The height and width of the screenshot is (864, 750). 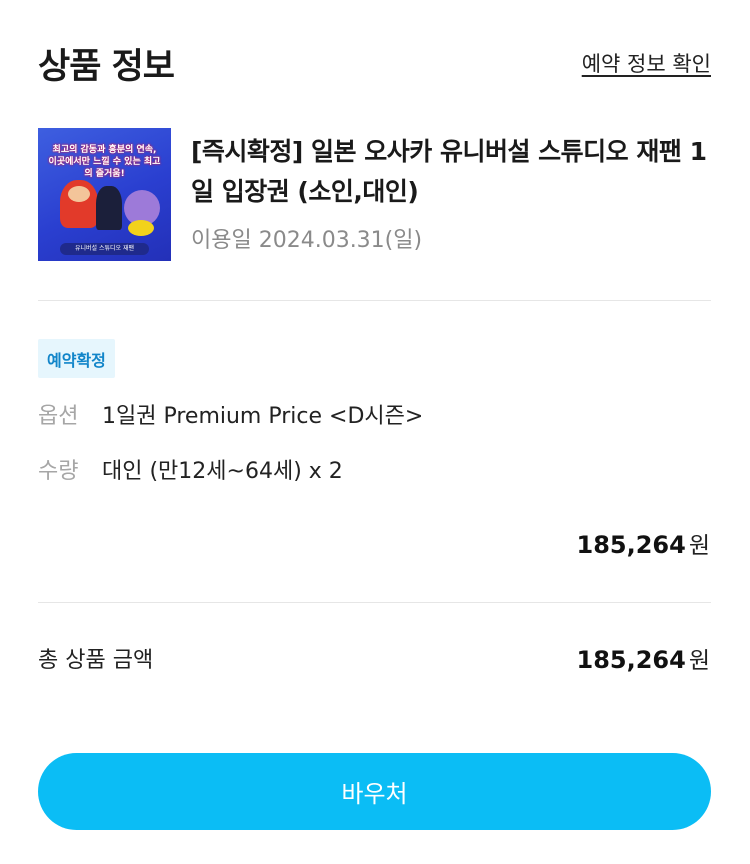 I want to click on option-row: 옵션 1일권 Premium Price <D시즌>, so click(x=230, y=414).